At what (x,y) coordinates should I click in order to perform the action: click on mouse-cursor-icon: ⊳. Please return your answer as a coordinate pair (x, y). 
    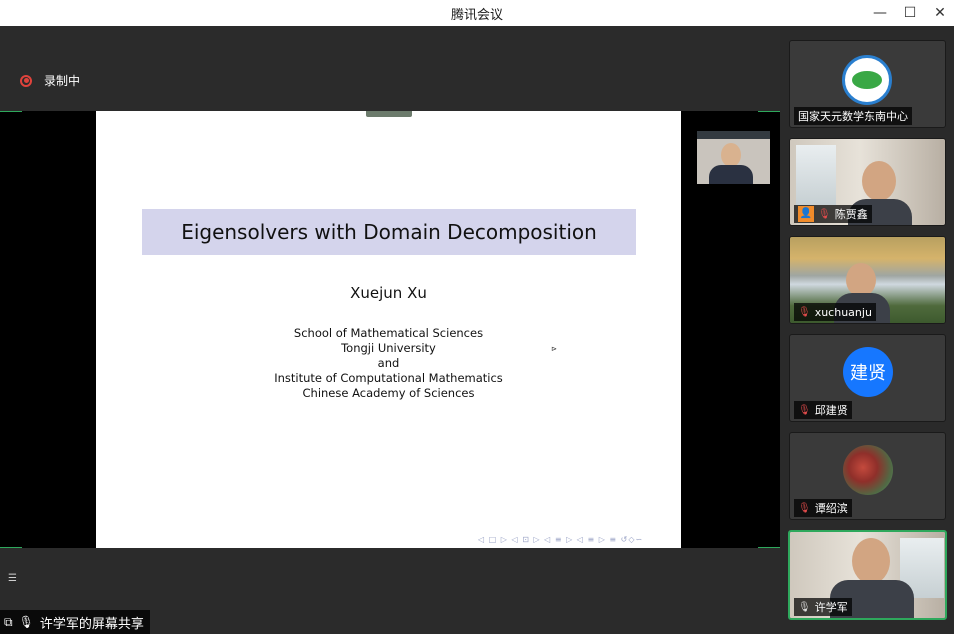
    Looking at the image, I should click on (554, 349).